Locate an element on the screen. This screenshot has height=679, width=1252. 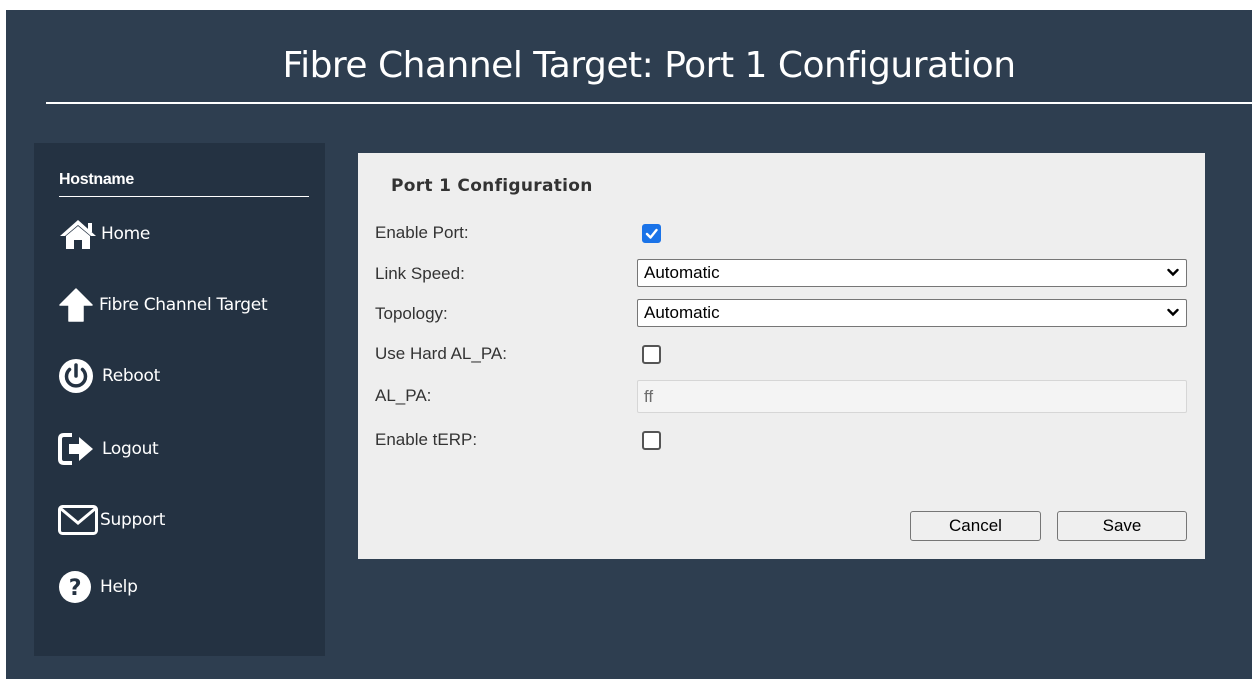
link-speed-value: Automatic is located at coordinates (682, 272).